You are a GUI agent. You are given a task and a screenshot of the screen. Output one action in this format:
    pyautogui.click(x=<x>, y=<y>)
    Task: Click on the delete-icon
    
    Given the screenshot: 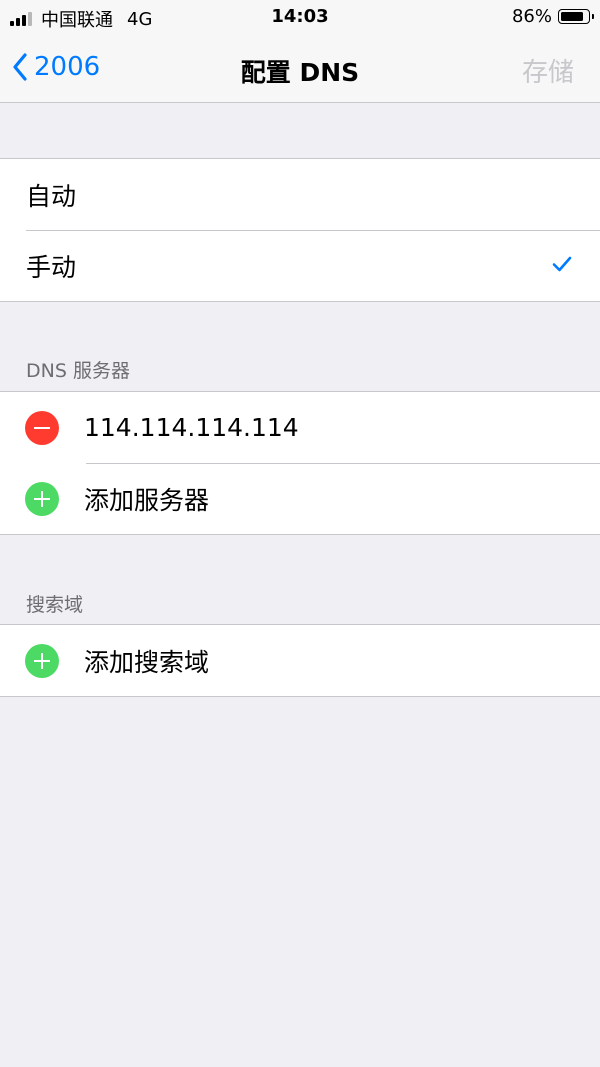 What is the action you would take?
    pyautogui.click(x=42, y=427)
    